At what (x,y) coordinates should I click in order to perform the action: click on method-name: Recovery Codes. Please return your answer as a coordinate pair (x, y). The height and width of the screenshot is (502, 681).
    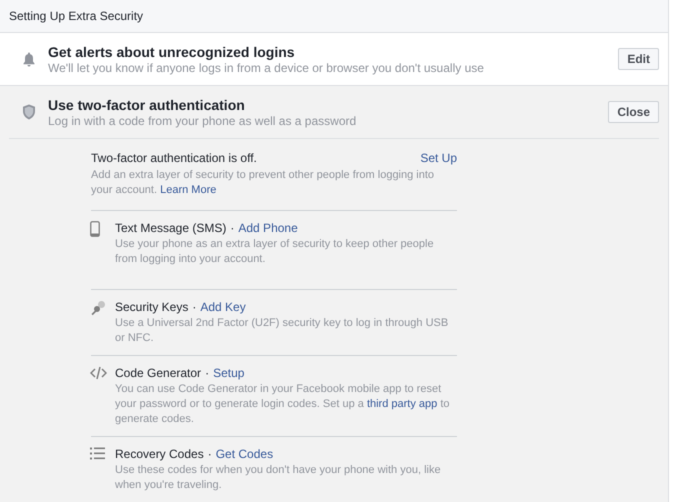
    Looking at the image, I should click on (159, 454).